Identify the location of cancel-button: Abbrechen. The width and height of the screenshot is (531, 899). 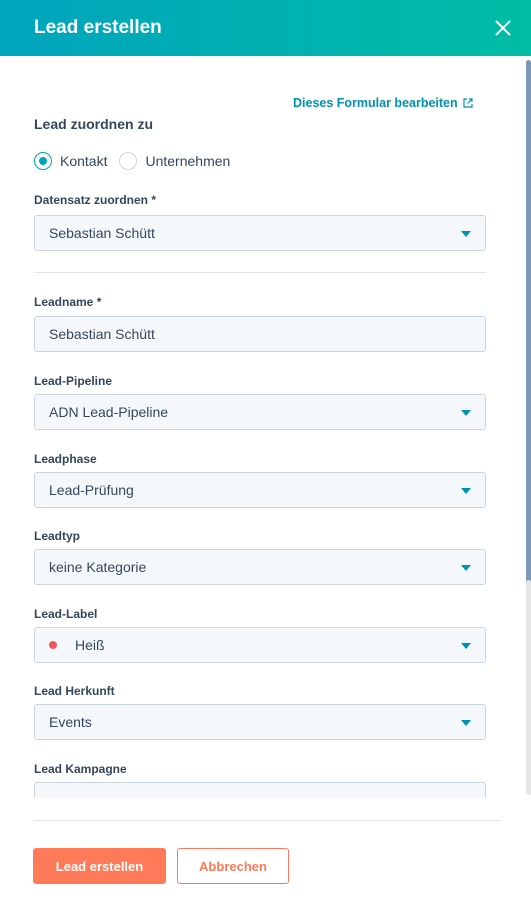
(233, 866).